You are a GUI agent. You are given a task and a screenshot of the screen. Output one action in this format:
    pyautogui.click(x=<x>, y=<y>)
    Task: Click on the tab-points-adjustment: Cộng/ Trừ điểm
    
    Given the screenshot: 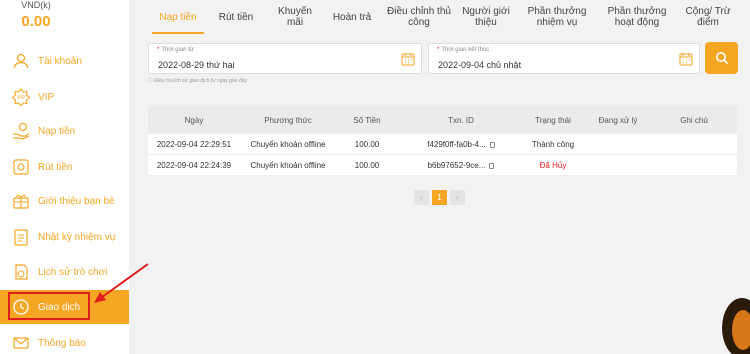 What is the action you would take?
    pyautogui.click(x=708, y=17)
    